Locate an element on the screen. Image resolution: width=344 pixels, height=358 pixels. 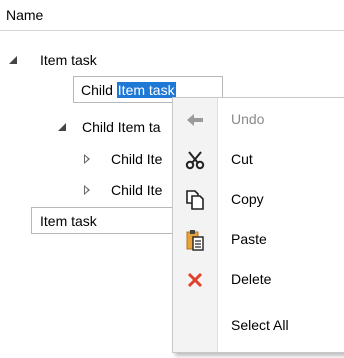
tree-row-label: Child Item ta is located at coordinates (121, 127).